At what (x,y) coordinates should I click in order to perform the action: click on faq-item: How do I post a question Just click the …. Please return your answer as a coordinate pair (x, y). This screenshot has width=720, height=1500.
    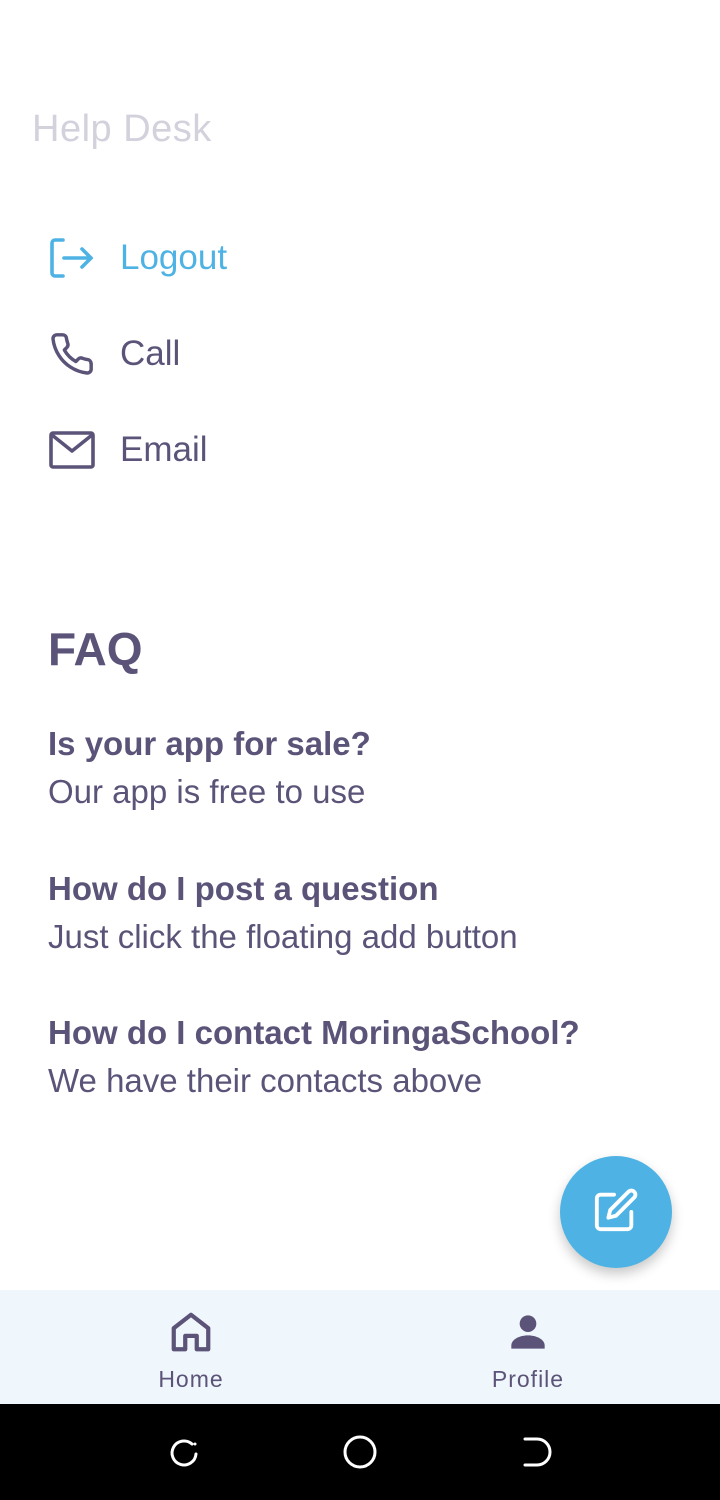
    Looking at the image, I should click on (368, 913).